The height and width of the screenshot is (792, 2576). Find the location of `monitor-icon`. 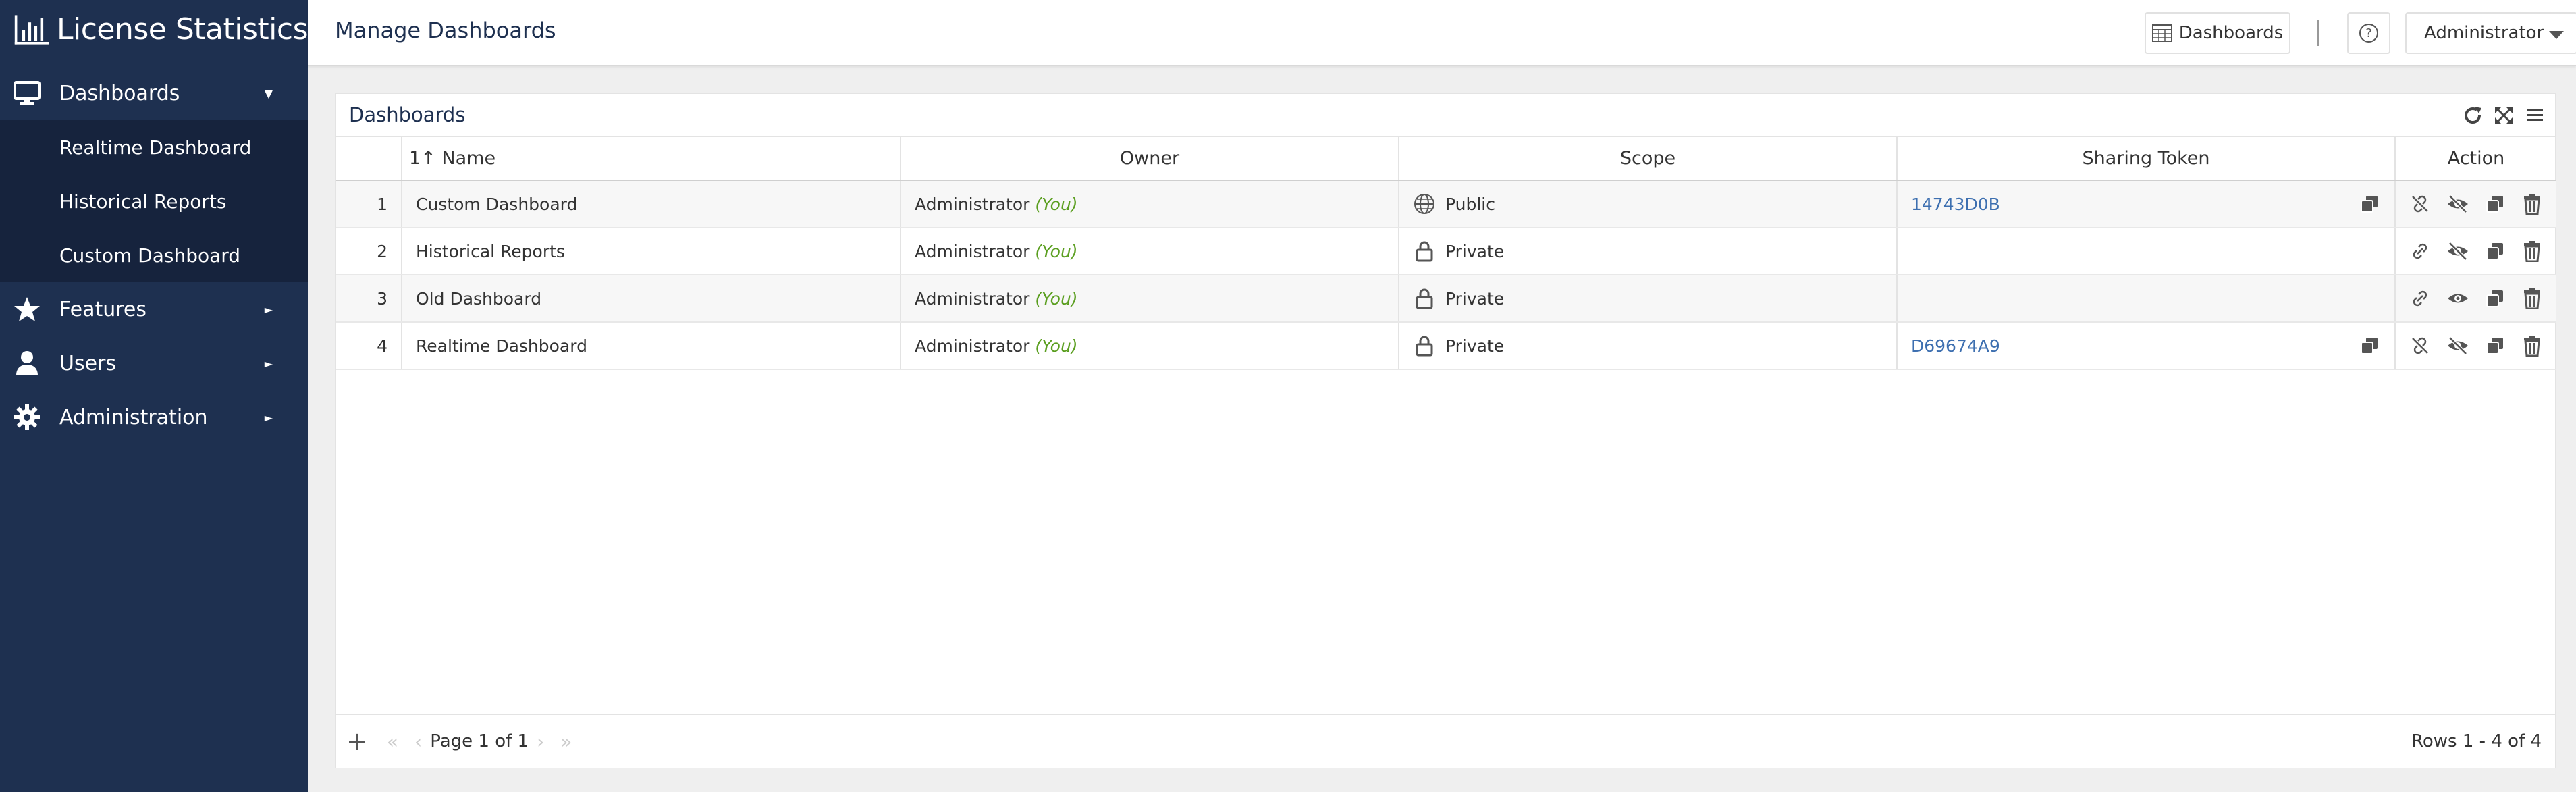

monitor-icon is located at coordinates (28, 93).